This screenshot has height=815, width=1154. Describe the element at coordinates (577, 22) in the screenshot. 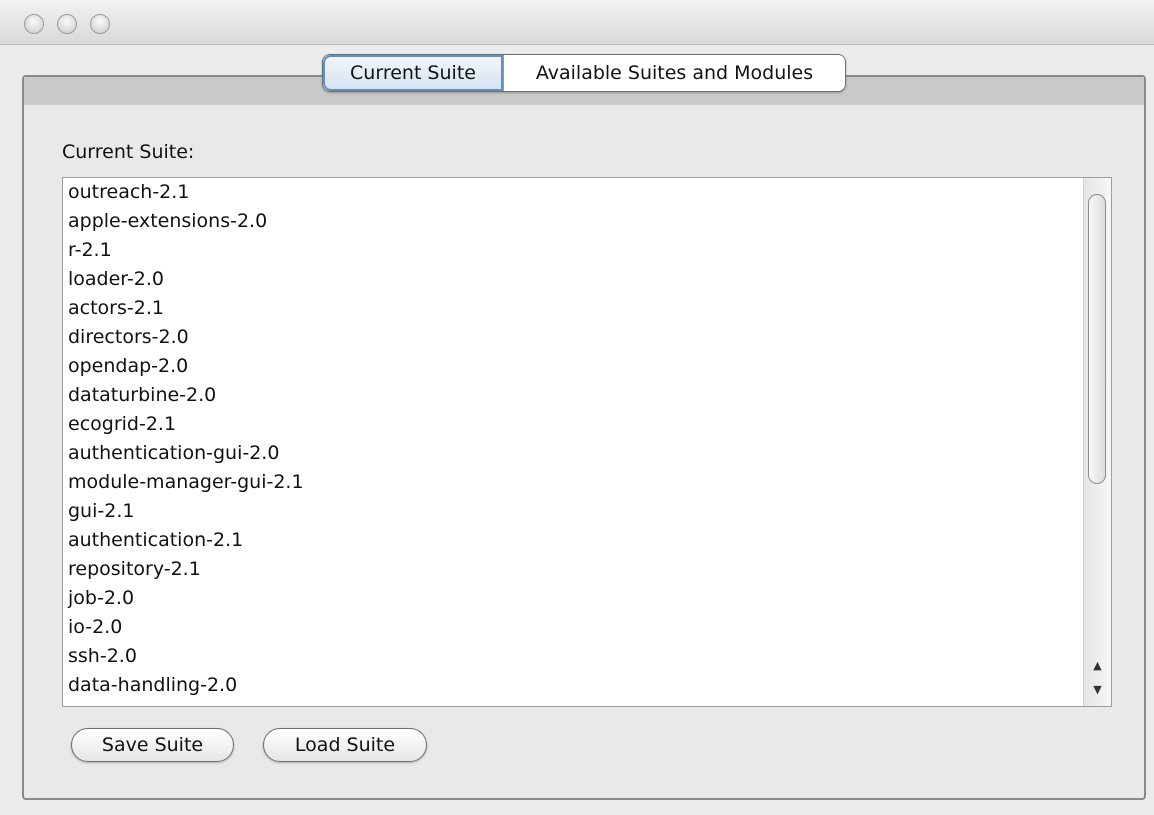

I see `title-bar` at that location.